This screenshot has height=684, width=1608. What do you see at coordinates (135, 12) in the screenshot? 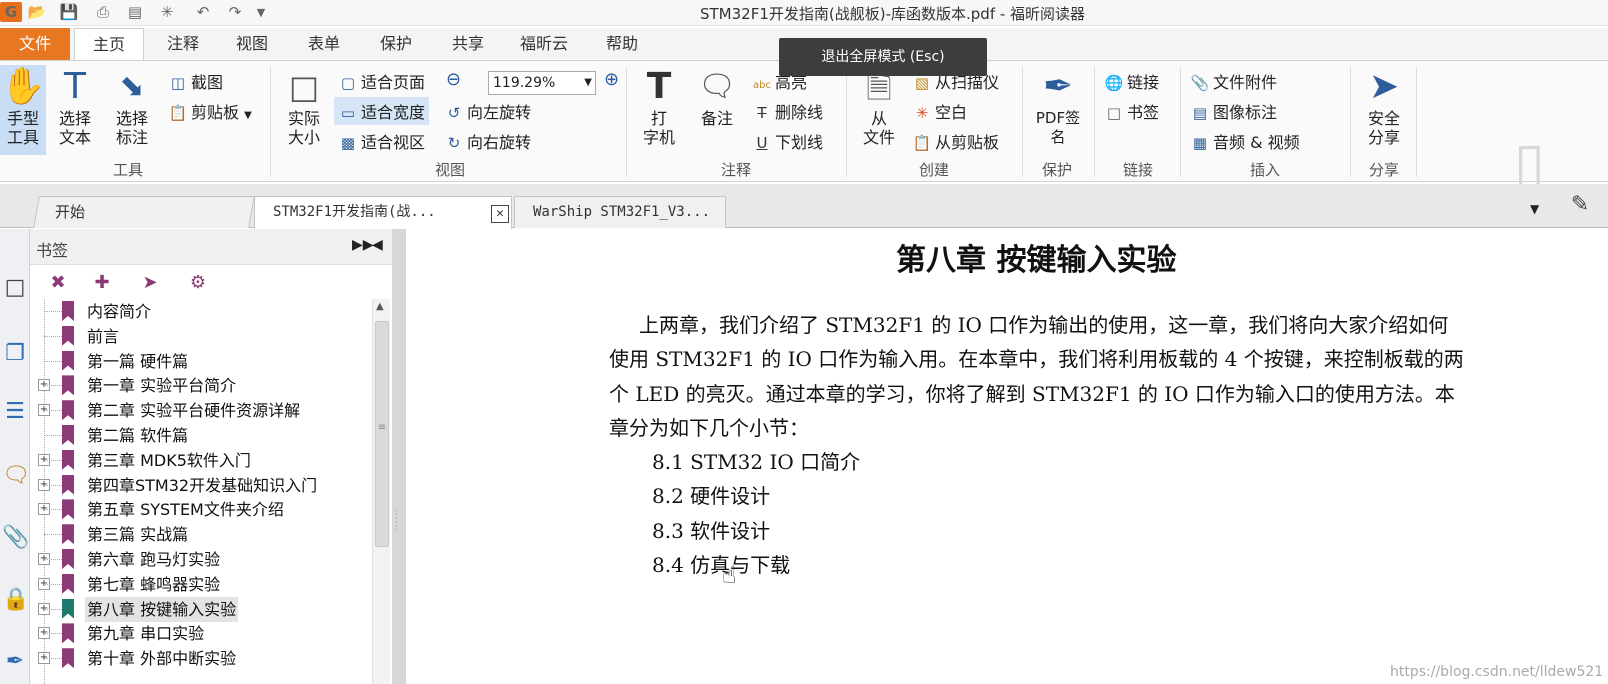
I see `properties-icon: ▤` at bounding box center [135, 12].